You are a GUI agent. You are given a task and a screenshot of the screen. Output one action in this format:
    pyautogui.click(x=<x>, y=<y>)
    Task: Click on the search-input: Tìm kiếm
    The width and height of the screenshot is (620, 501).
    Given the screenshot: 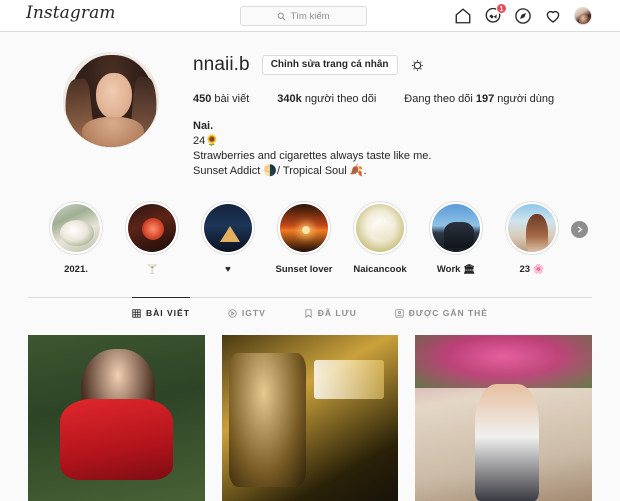 What is the action you would take?
    pyautogui.click(x=303, y=16)
    